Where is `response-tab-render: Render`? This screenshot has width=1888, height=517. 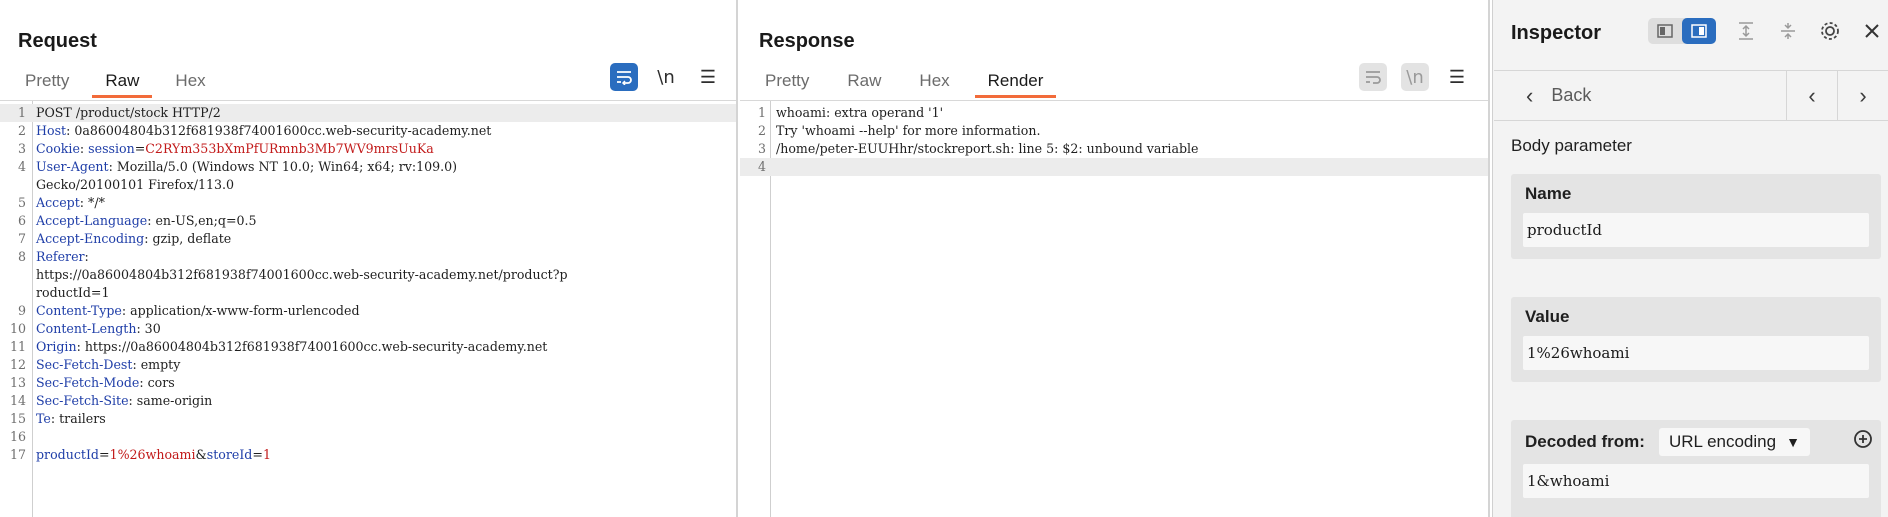 response-tab-render: Render is located at coordinates (1015, 83).